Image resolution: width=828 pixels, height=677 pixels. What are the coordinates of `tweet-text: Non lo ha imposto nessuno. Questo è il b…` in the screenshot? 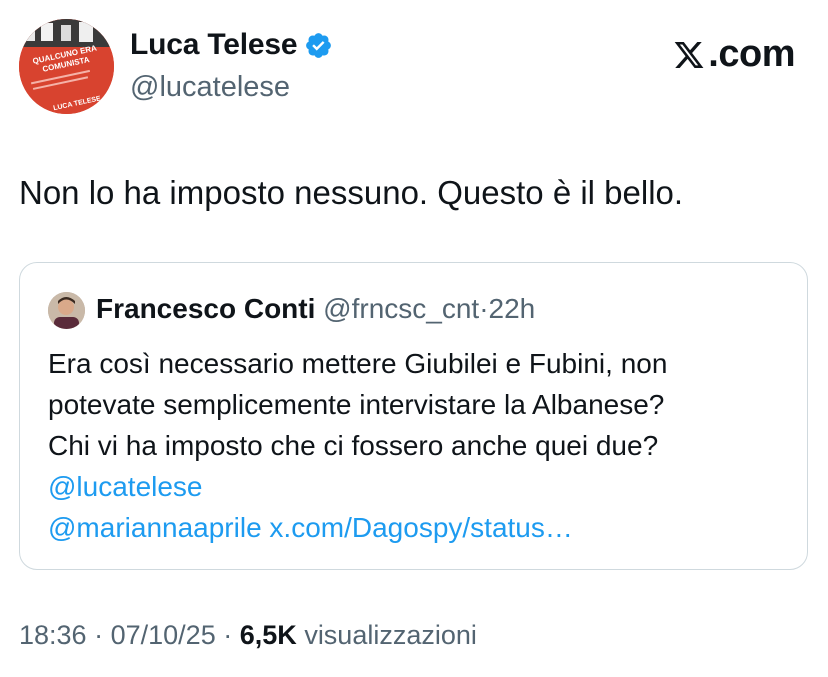 It's located at (351, 192).